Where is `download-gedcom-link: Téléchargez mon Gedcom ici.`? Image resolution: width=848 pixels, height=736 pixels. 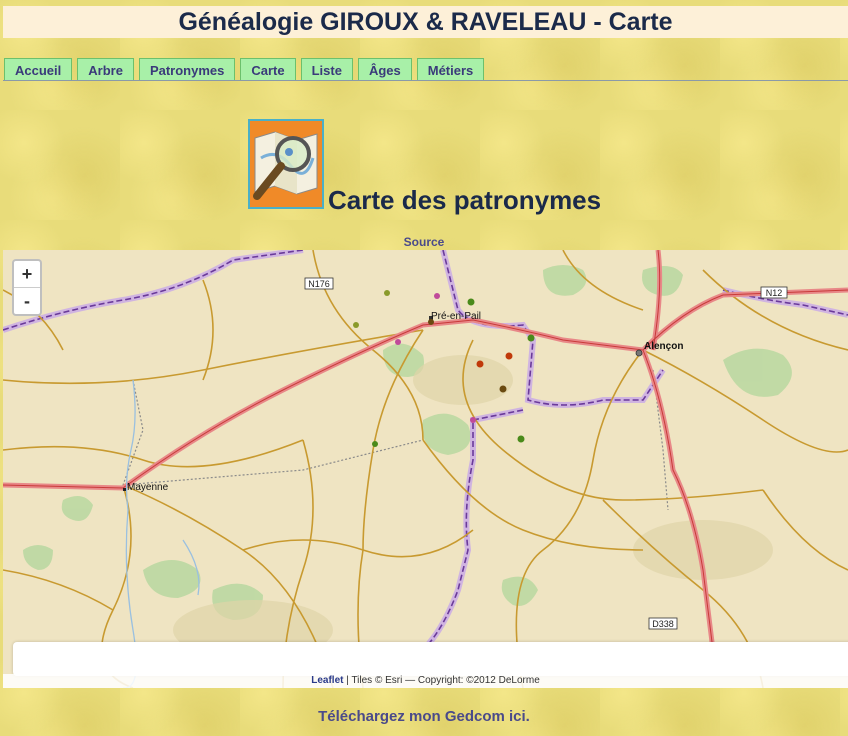
download-gedcom-link: Téléchargez mon Gedcom ici. is located at coordinates (424, 716).